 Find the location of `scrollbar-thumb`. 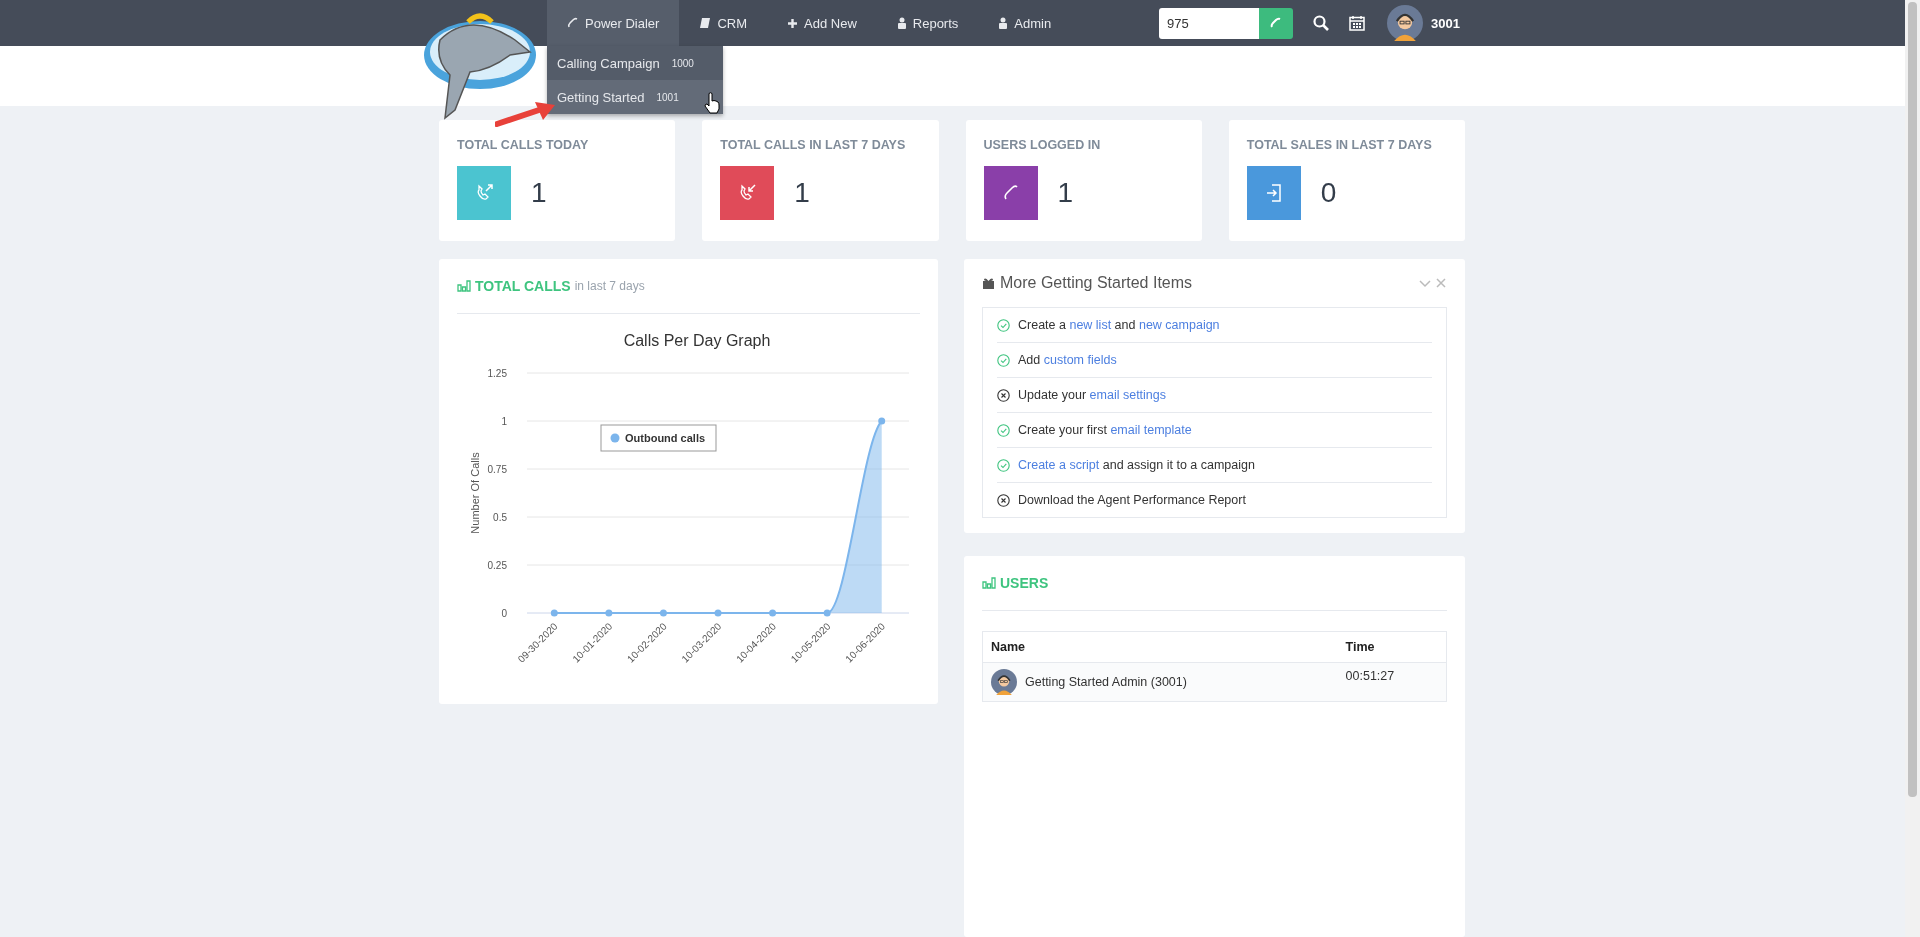

scrollbar-thumb is located at coordinates (1912, 399).